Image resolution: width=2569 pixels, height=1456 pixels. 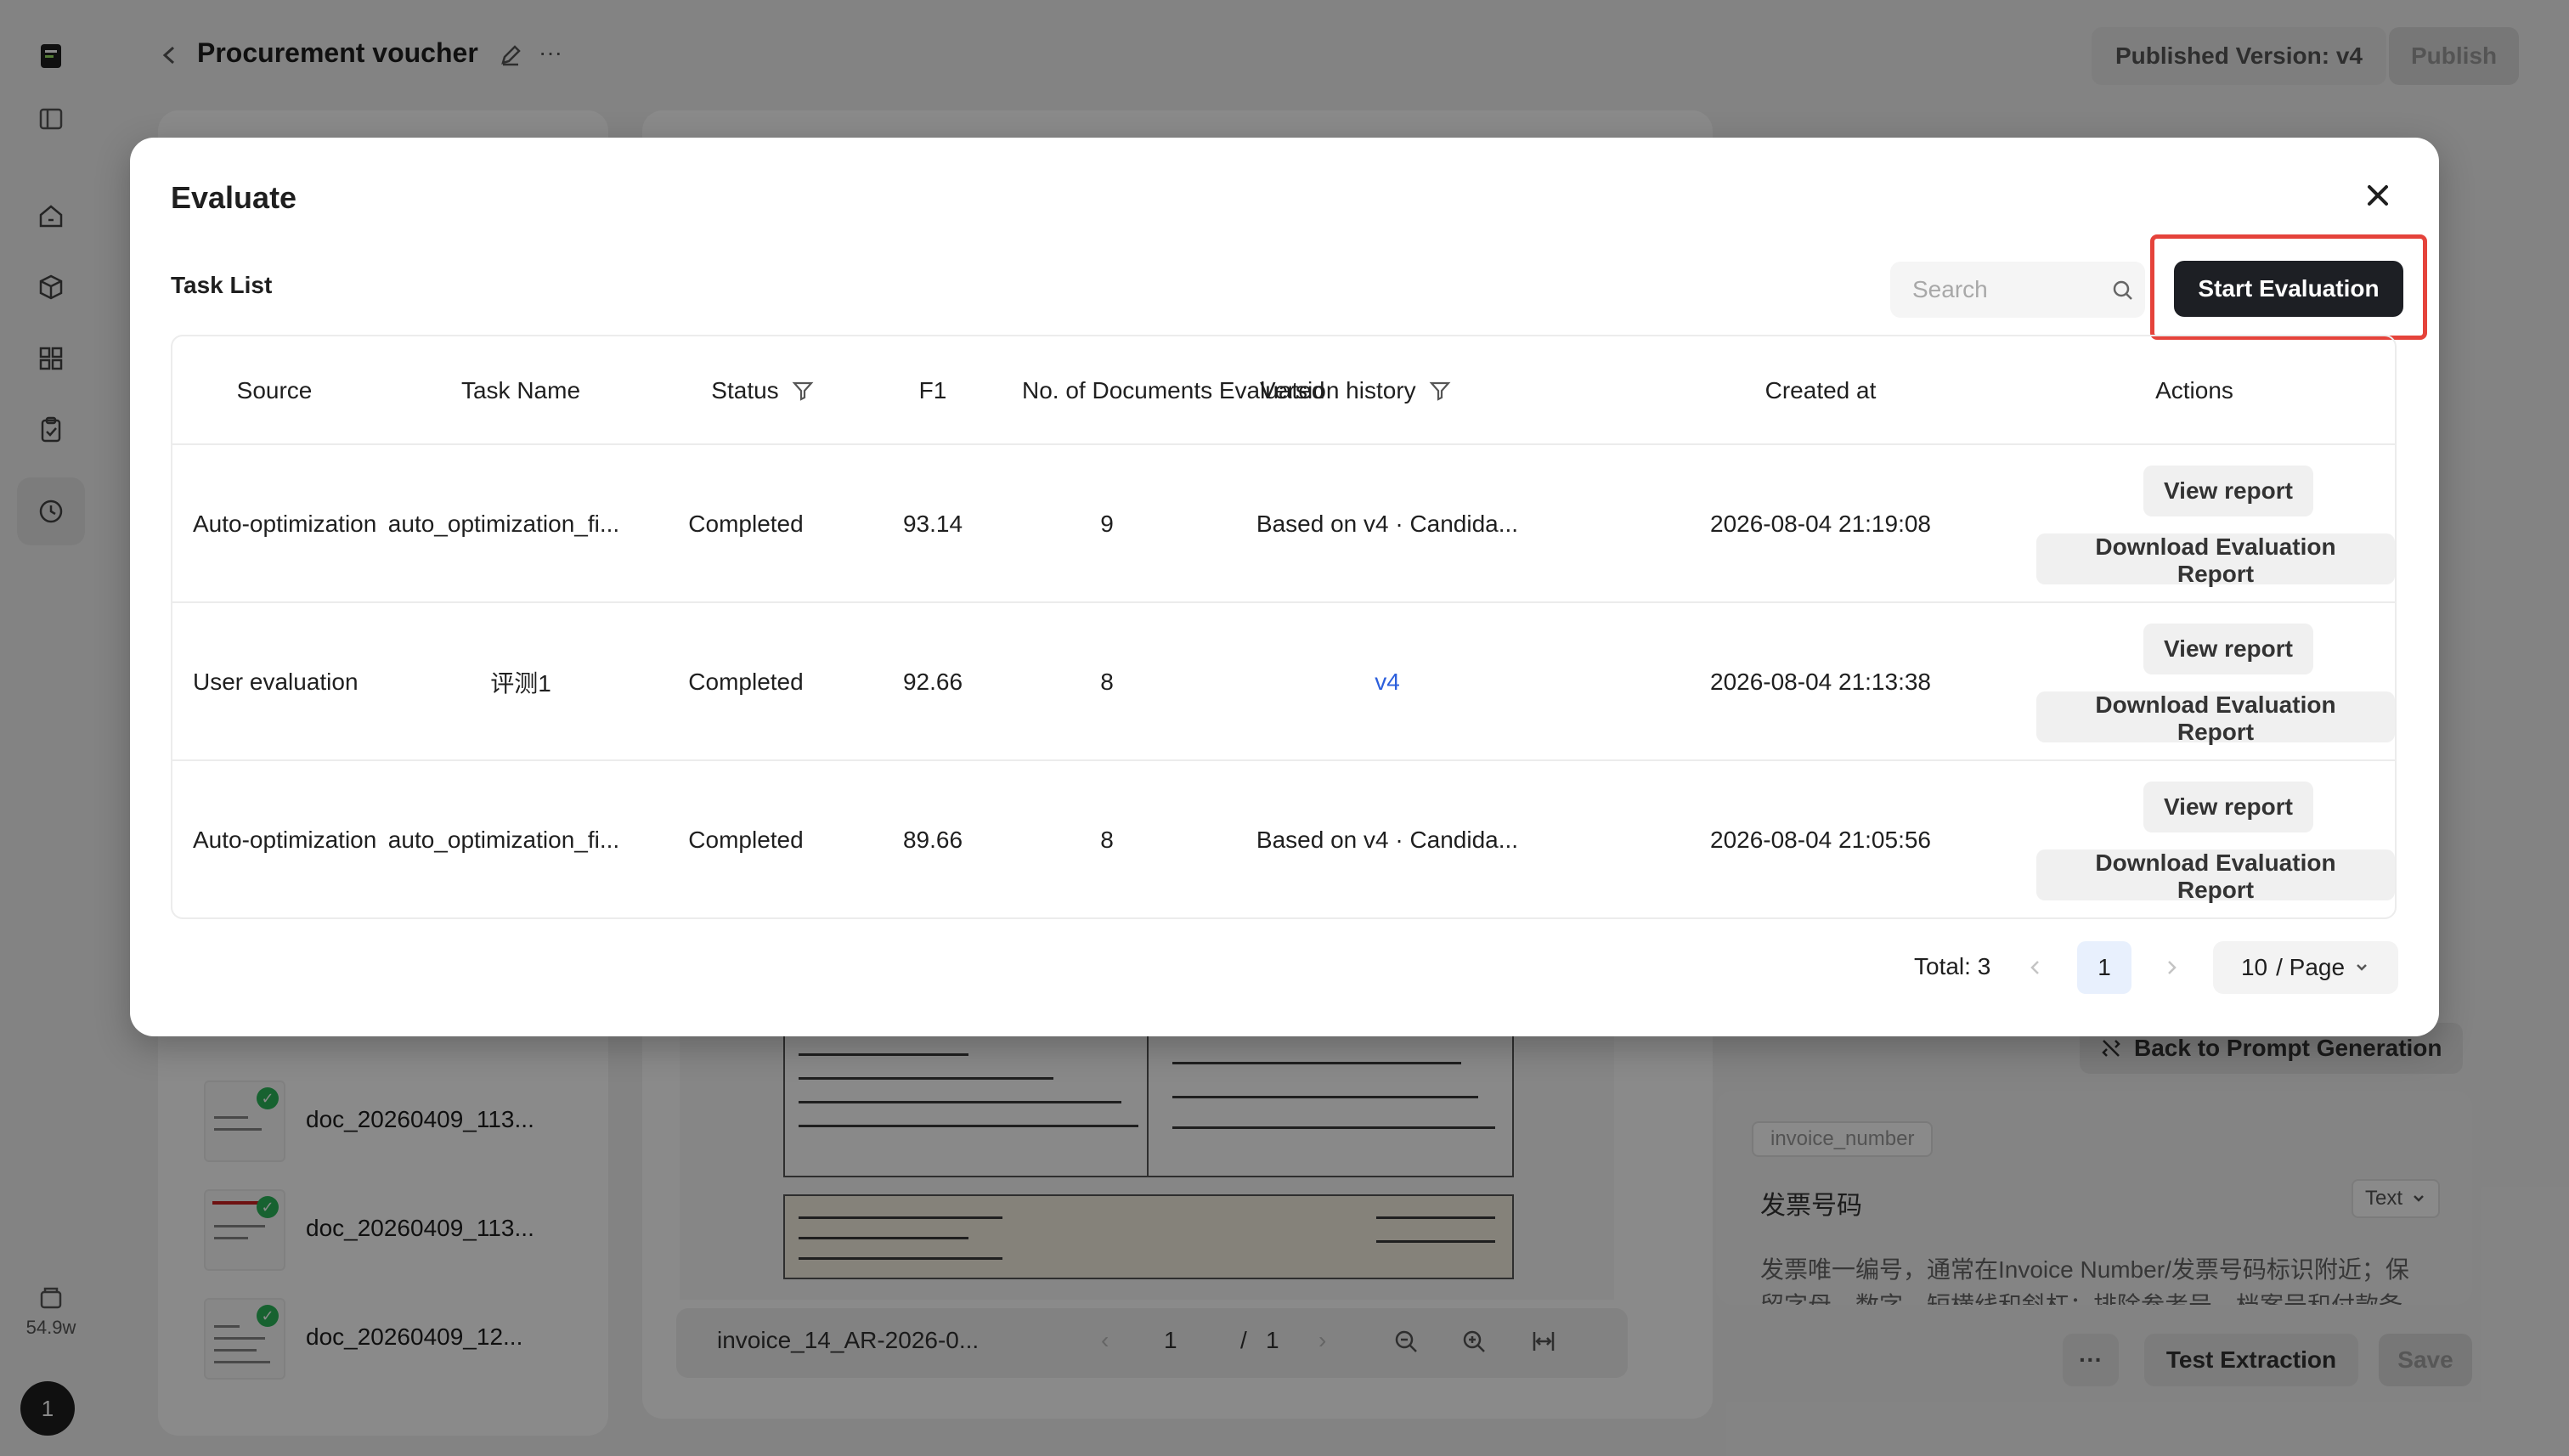 What do you see at coordinates (2311, 967) in the screenshot?
I see `page-size-suffix: / Page` at bounding box center [2311, 967].